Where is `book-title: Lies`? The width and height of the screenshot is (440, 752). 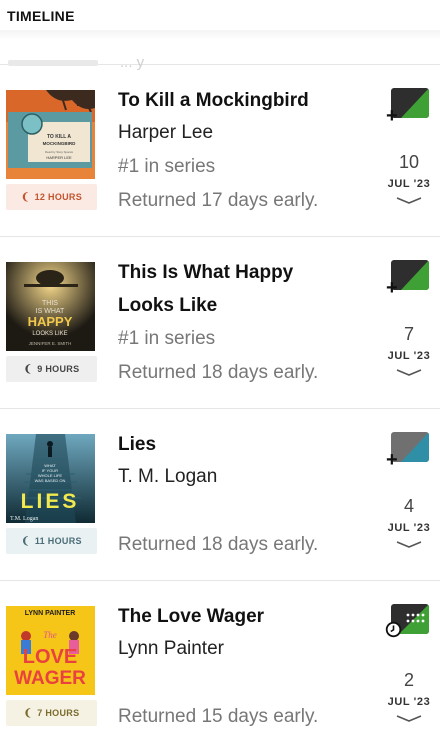 book-title: Lies is located at coordinates (225, 444).